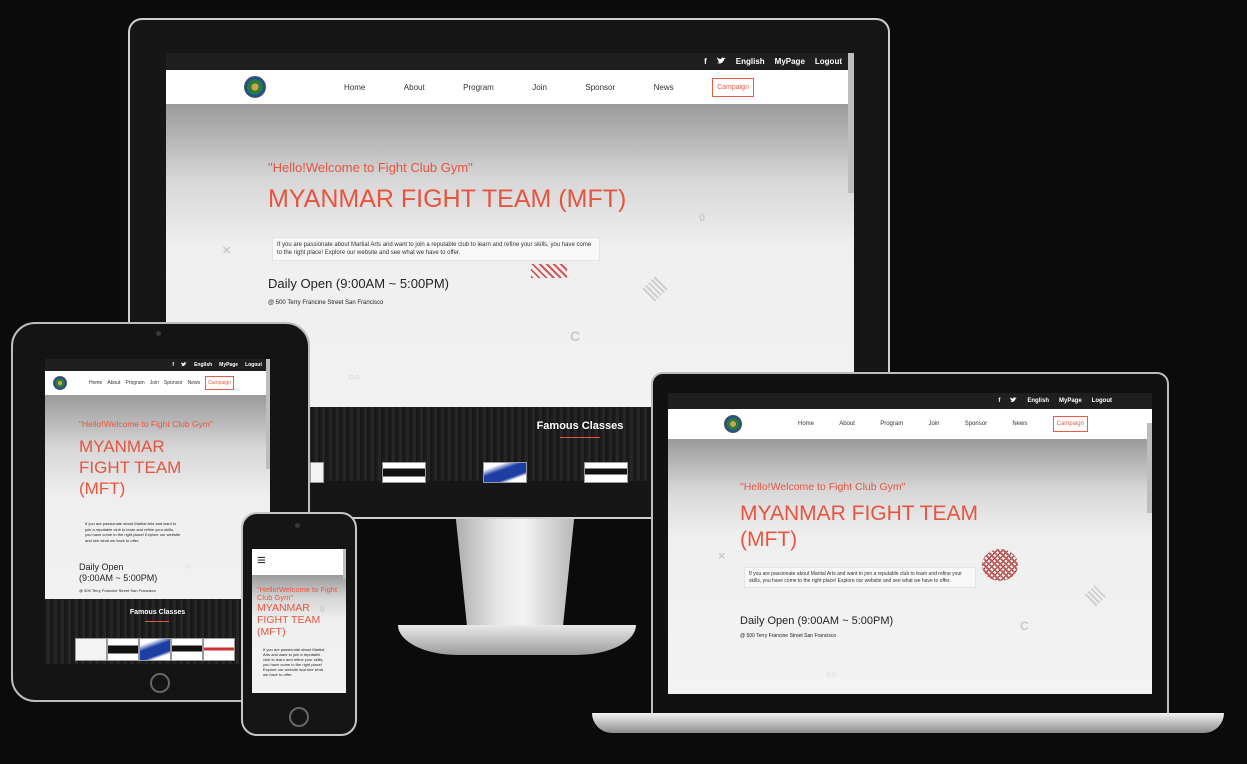  What do you see at coordinates (859, 513) in the screenshot?
I see `hero-title-line-1: MYANMAR FIGHT TEAM` at bounding box center [859, 513].